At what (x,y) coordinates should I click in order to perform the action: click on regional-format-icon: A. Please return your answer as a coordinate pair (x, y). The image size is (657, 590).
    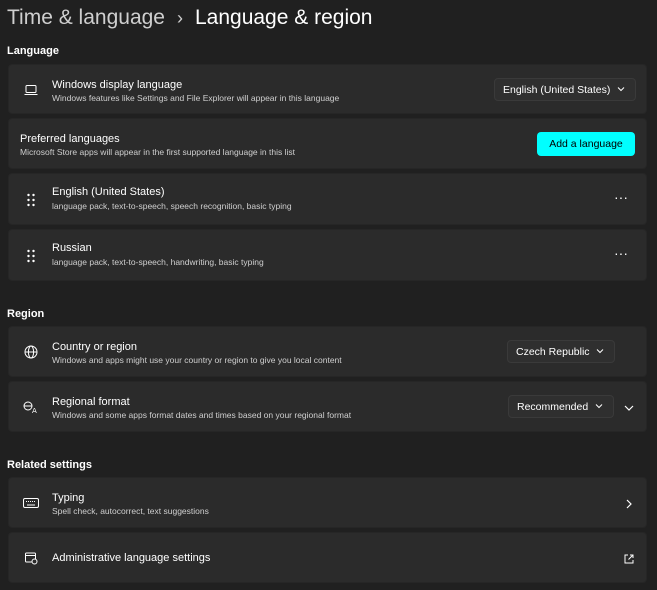
    Looking at the image, I should click on (31, 407).